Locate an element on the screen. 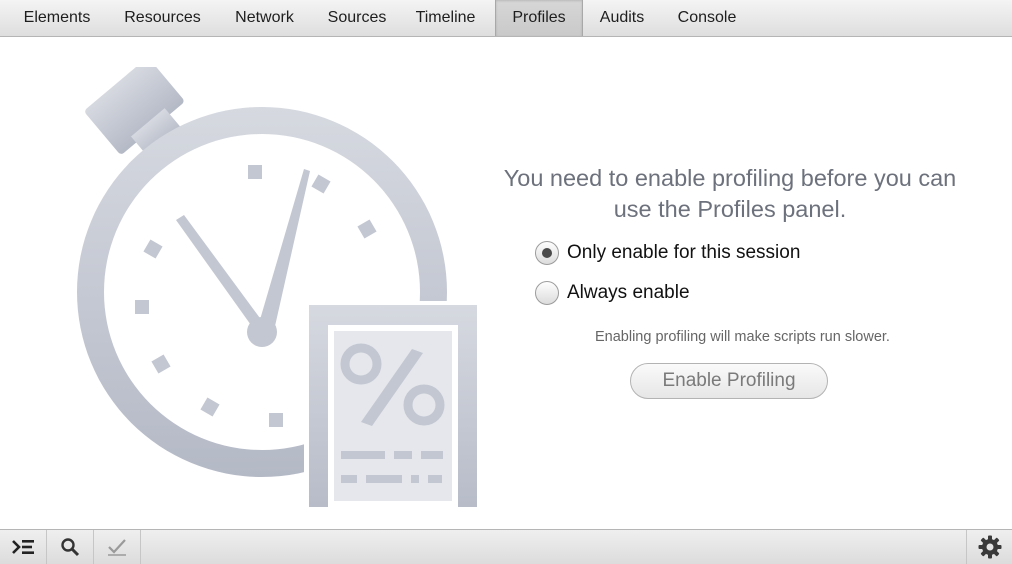 This screenshot has width=1012, height=564. always-enable-label: Always enable is located at coordinates (628, 292).